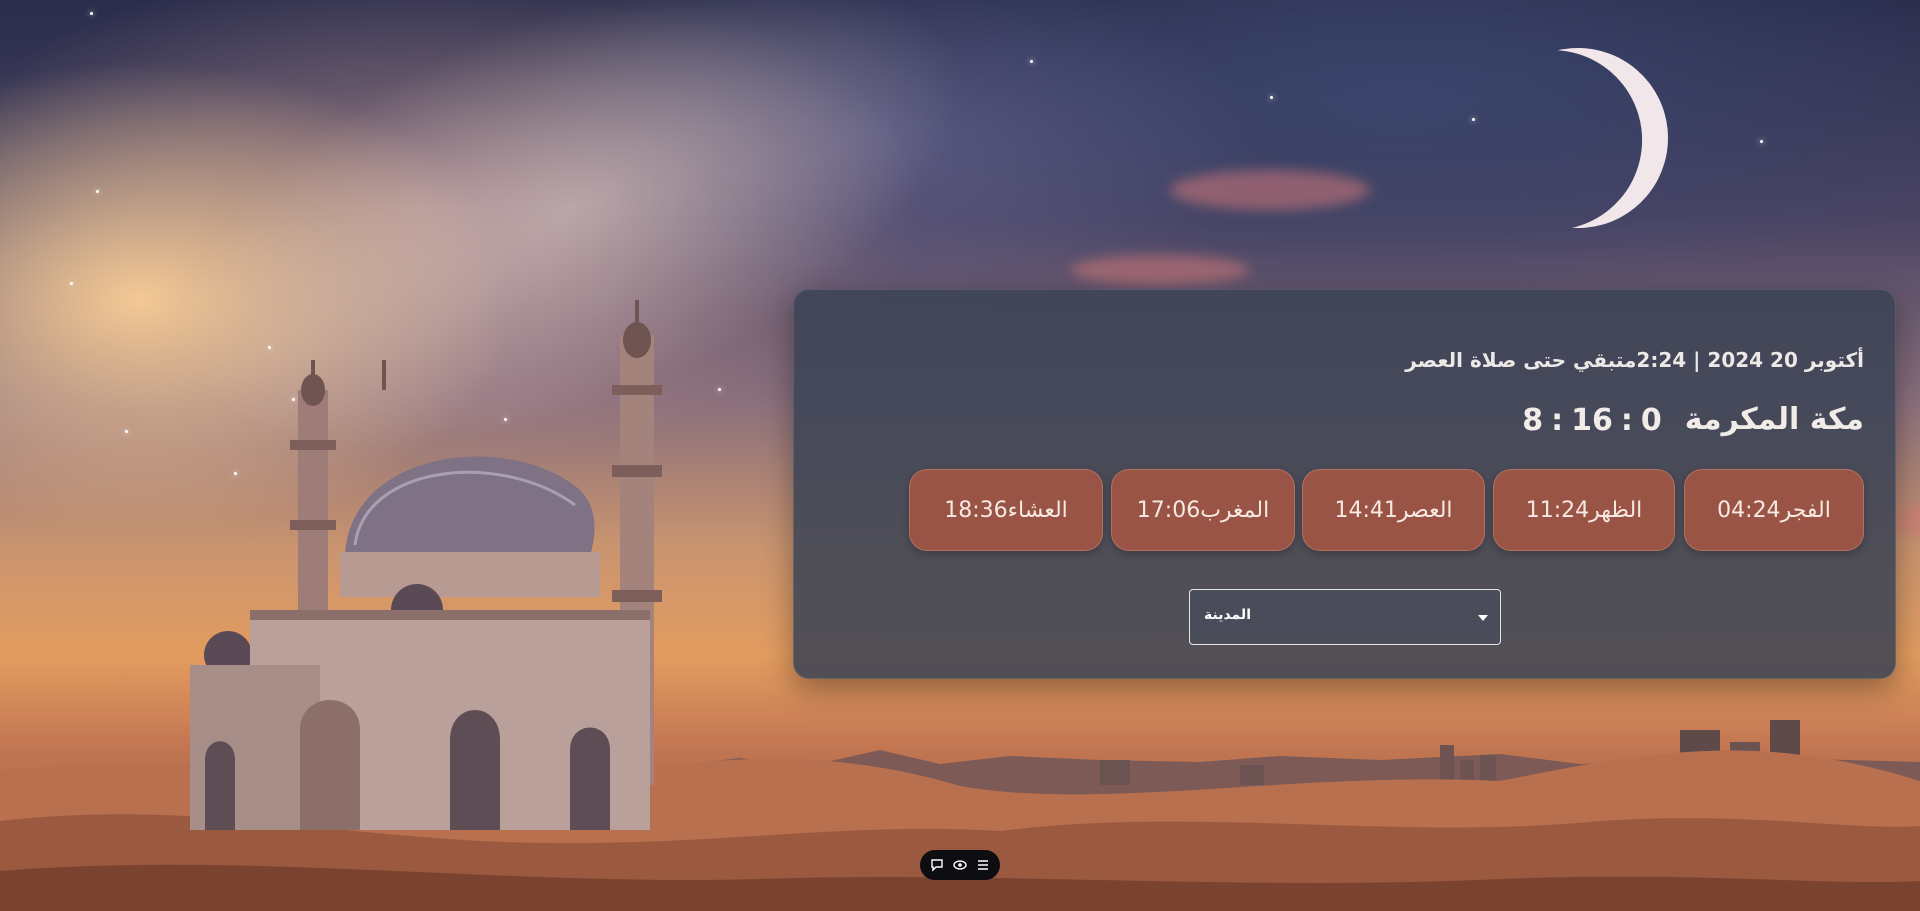 The width and height of the screenshot is (1920, 911). What do you see at coordinates (1521, 360) in the screenshot?
I see `remaining-text: متبقي حتى صلاة العصر` at bounding box center [1521, 360].